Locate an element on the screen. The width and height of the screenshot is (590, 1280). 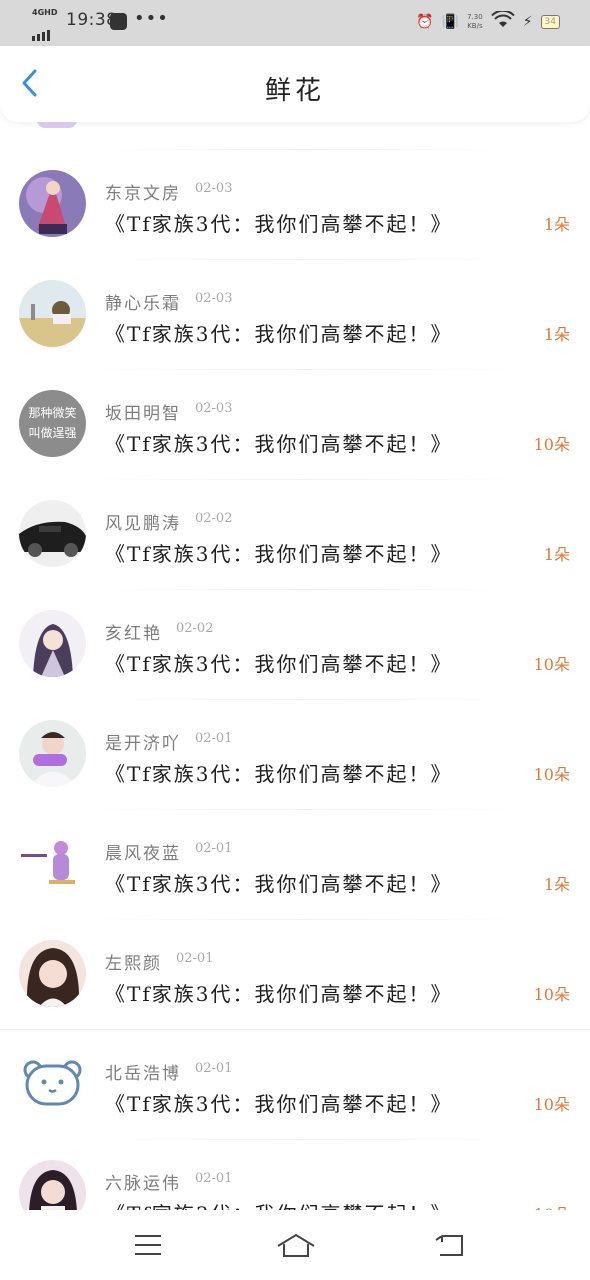
sender-name: 静心乐霜 is located at coordinates (143, 301).